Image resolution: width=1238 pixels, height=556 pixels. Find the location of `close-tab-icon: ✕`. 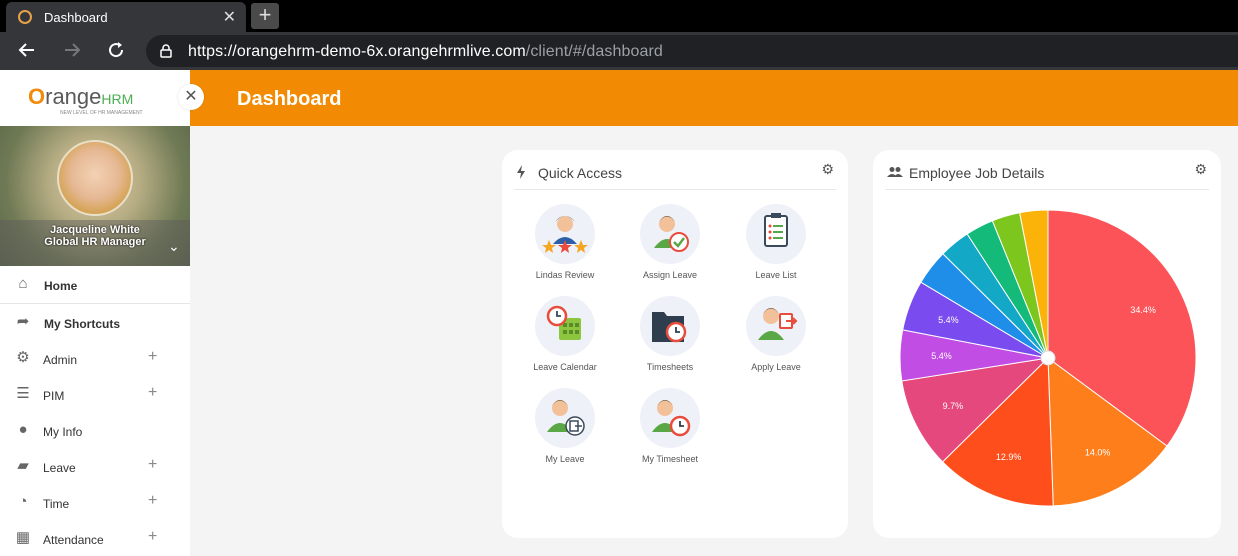

close-tab-icon: ✕ is located at coordinates (229, 17).